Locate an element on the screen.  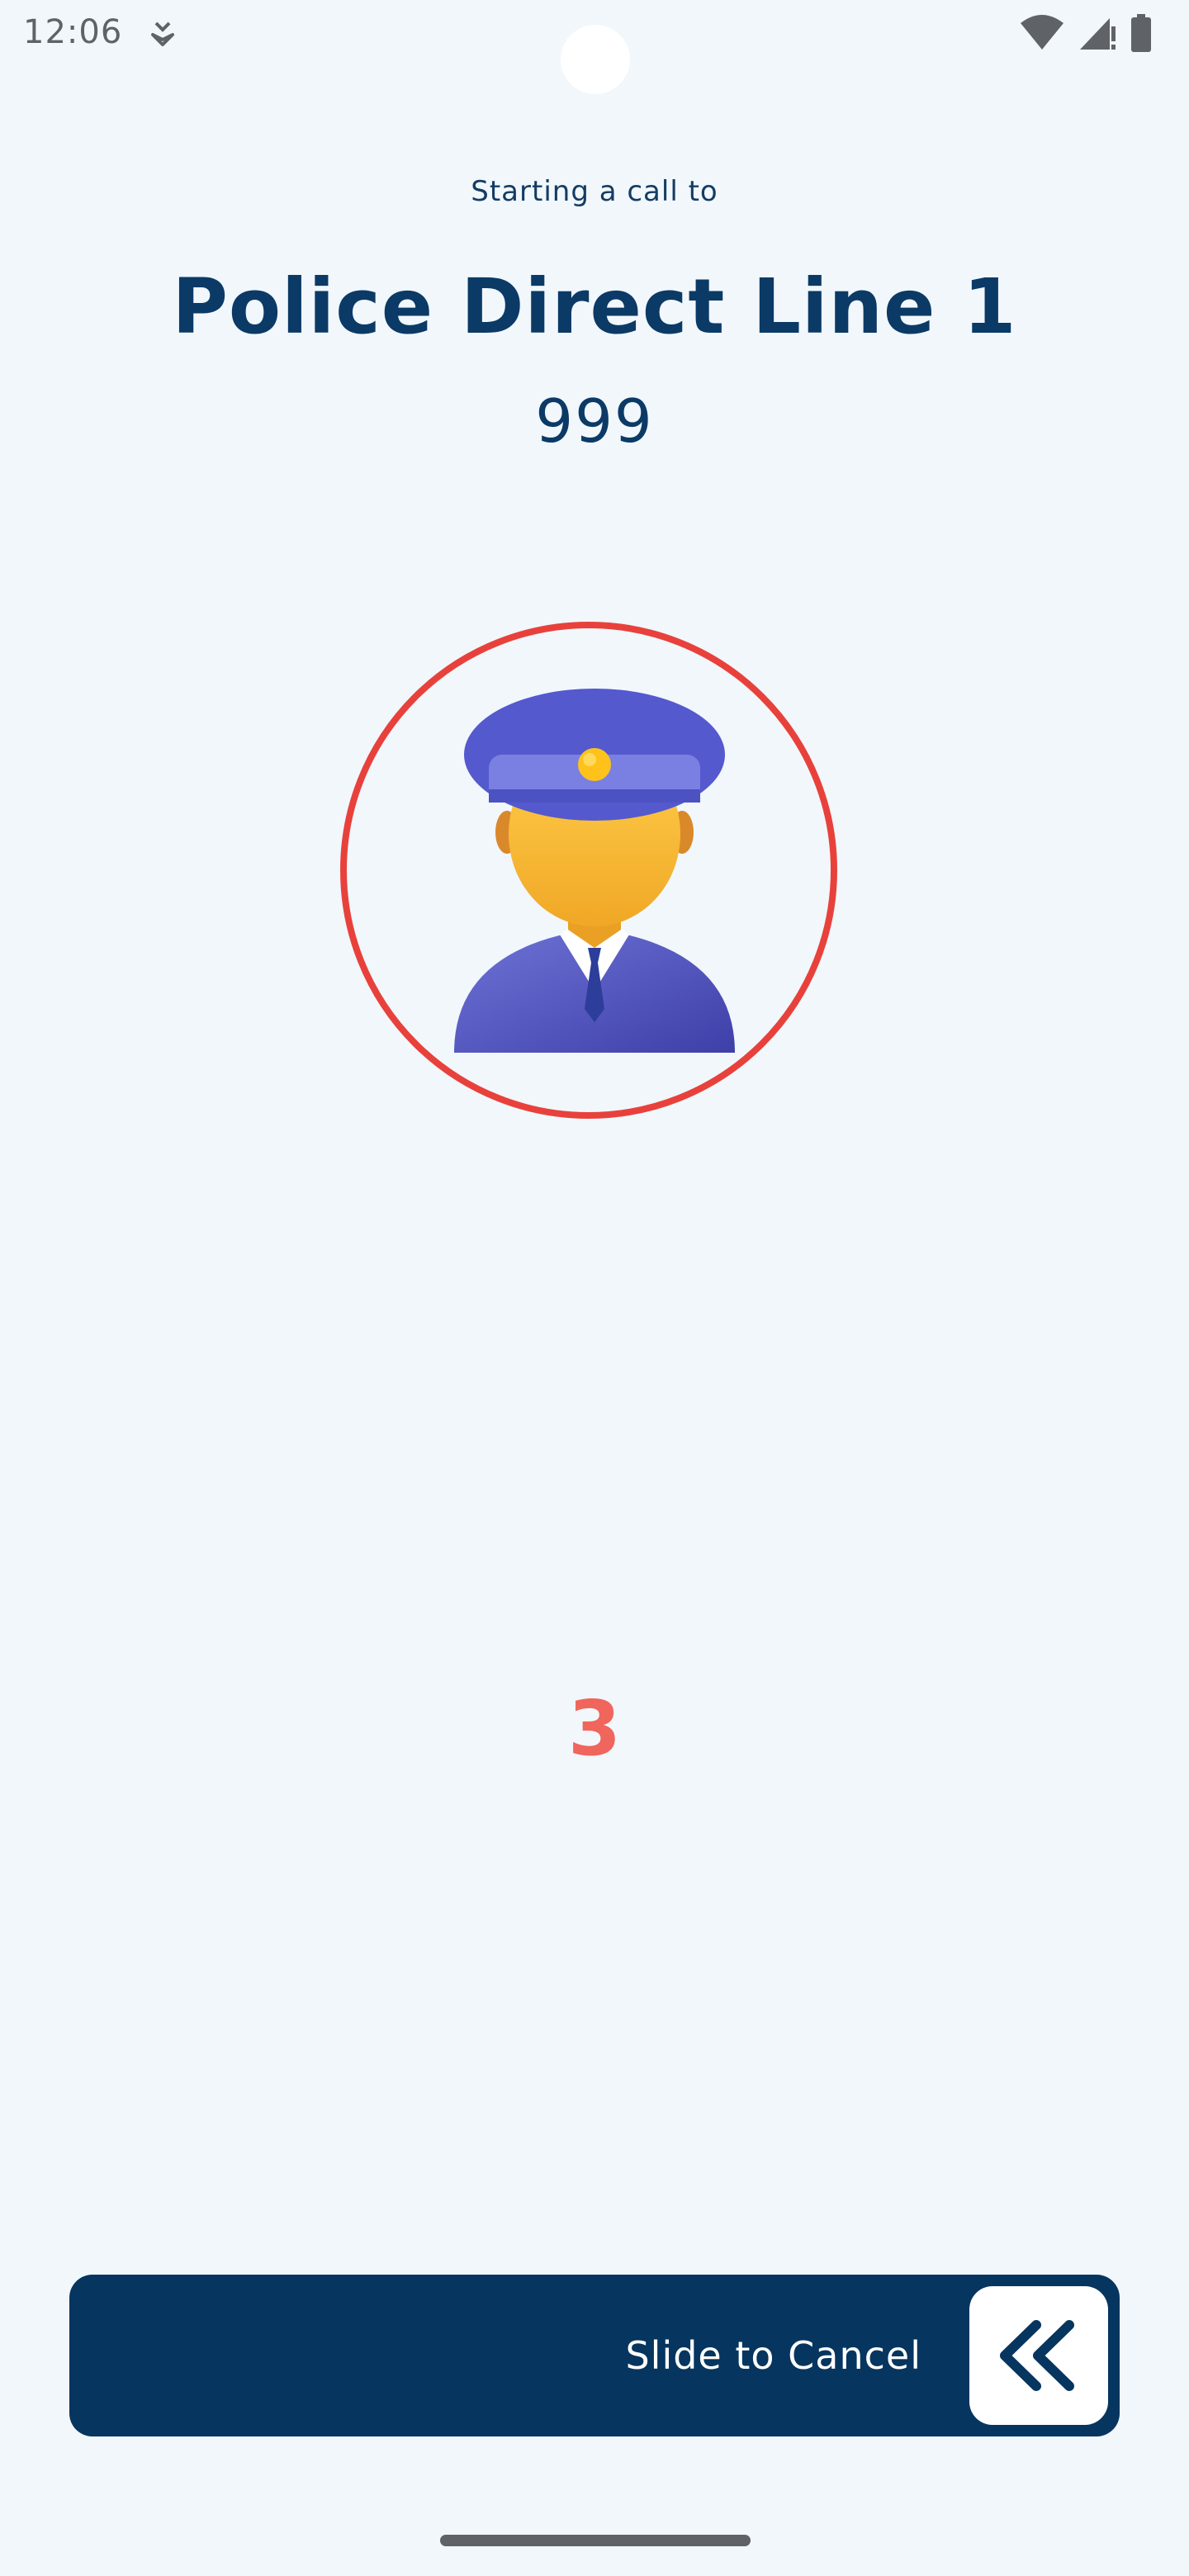
status-bar: 12:06 is located at coordinates (594, 47).